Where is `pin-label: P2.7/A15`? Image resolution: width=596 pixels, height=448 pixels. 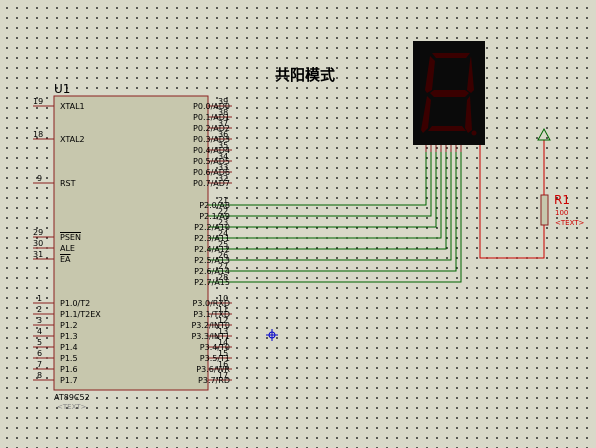 pin-label: P2.7/A15 is located at coordinates (212, 282).